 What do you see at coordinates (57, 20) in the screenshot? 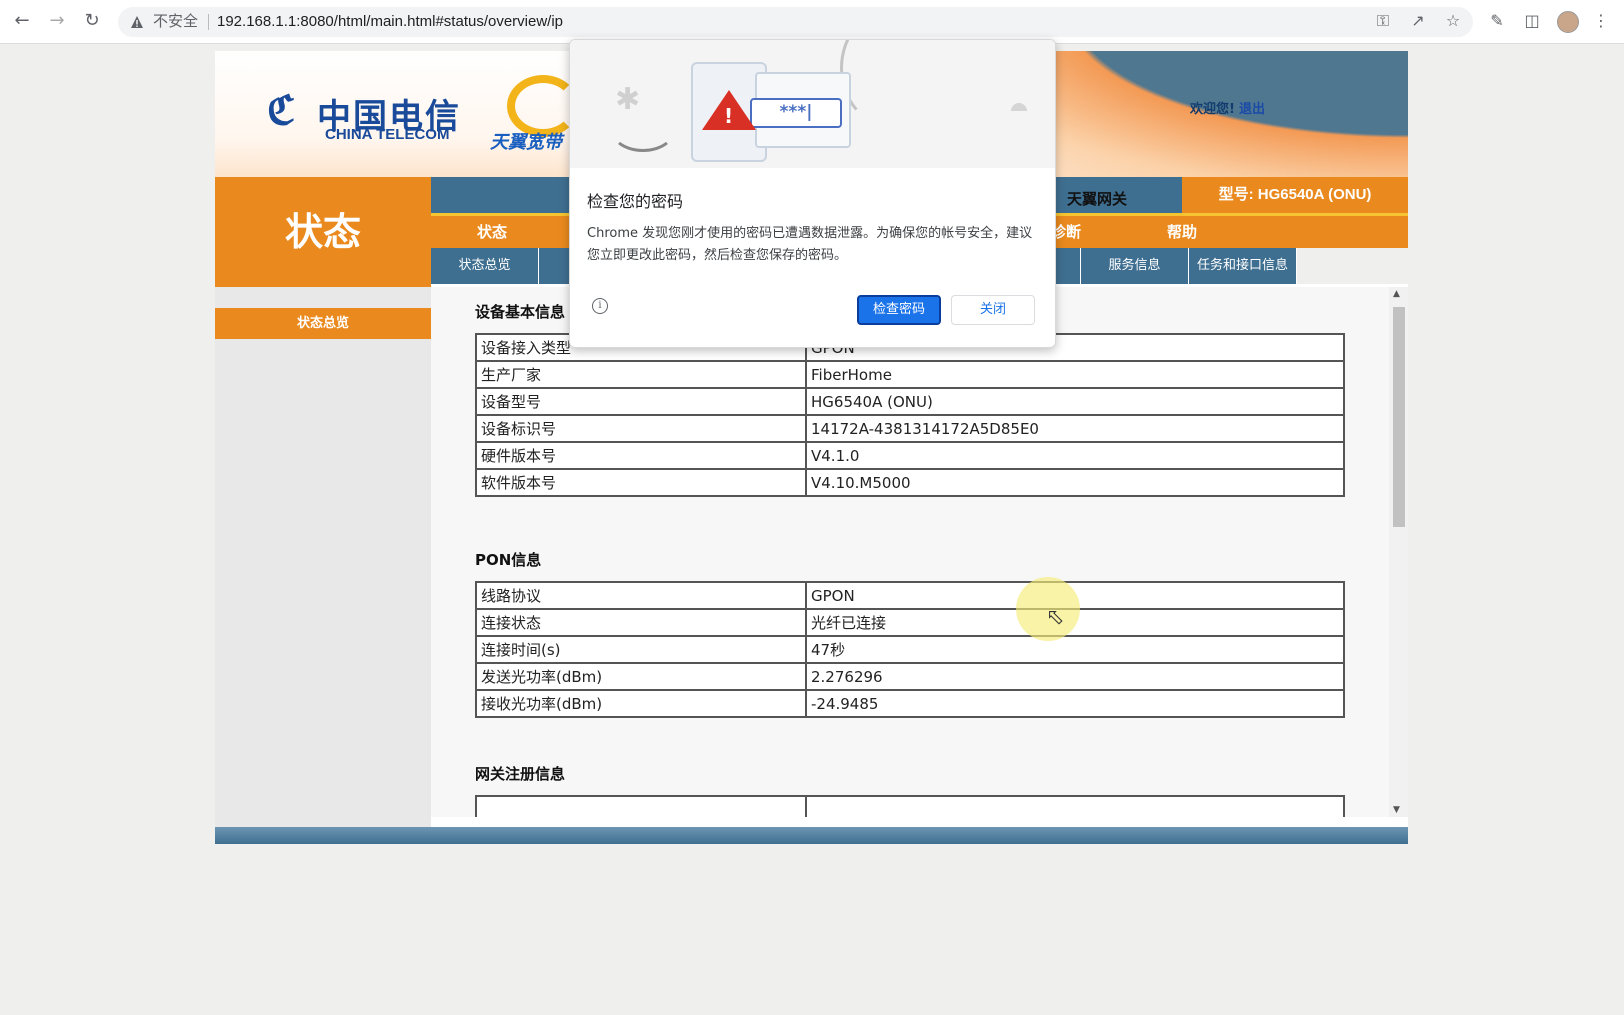
I see `forward-icon: →` at bounding box center [57, 20].